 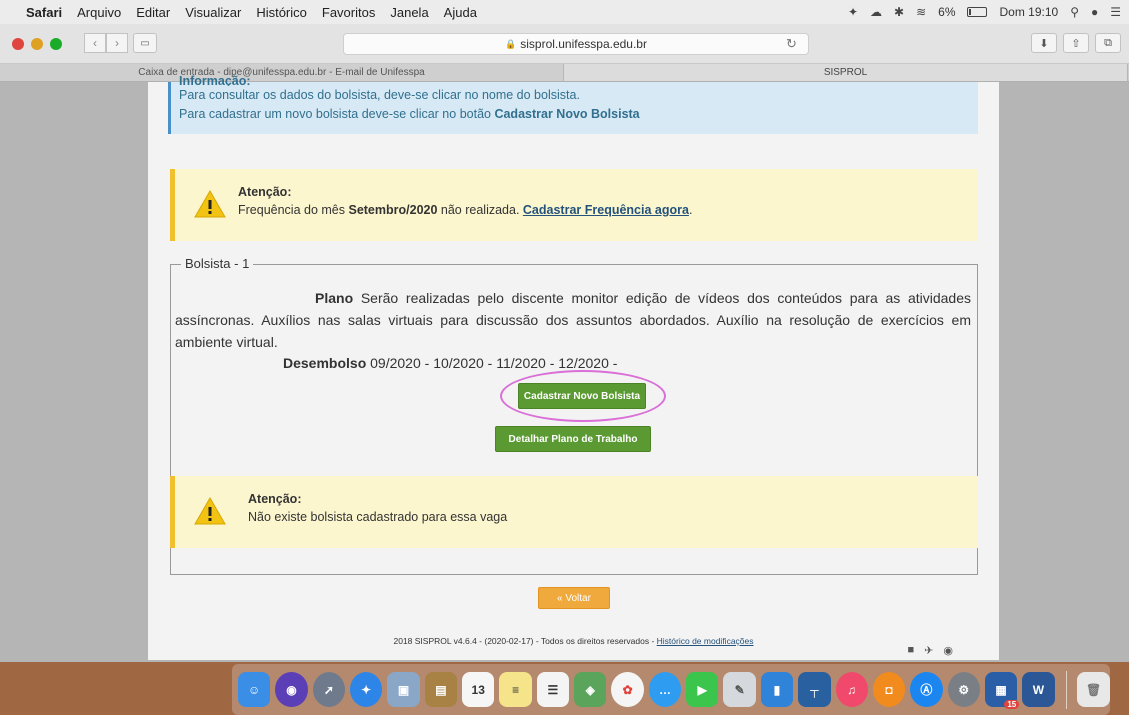 I want to click on url-text: sisprol.unifesspa.edu.br, so click(x=583, y=44).